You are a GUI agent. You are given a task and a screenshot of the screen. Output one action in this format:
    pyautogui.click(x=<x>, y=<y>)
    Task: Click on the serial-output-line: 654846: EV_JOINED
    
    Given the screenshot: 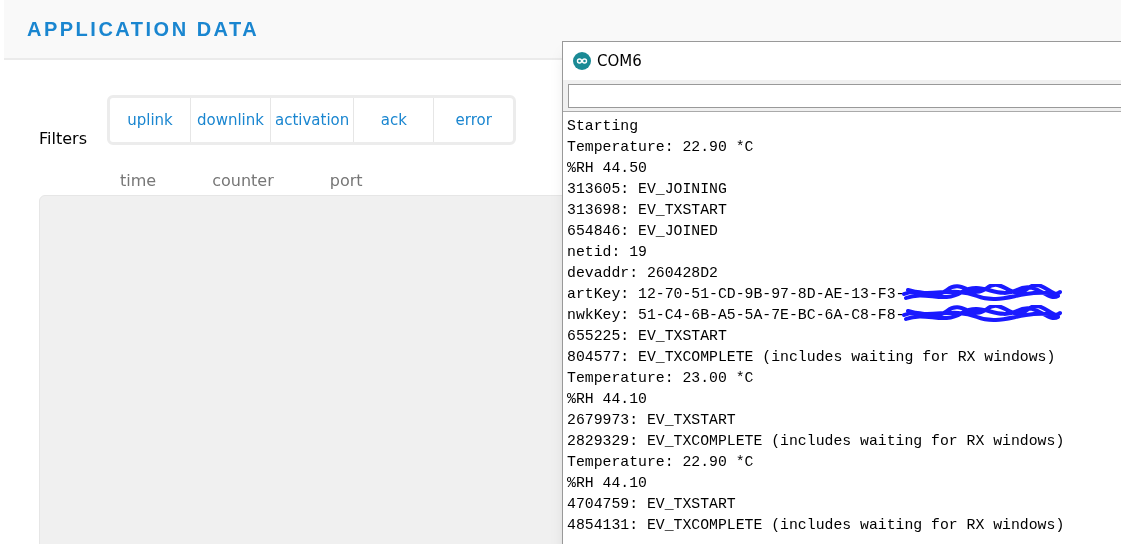 What is the action you would take?
    pyautogui.click(x=642, y=231)
    